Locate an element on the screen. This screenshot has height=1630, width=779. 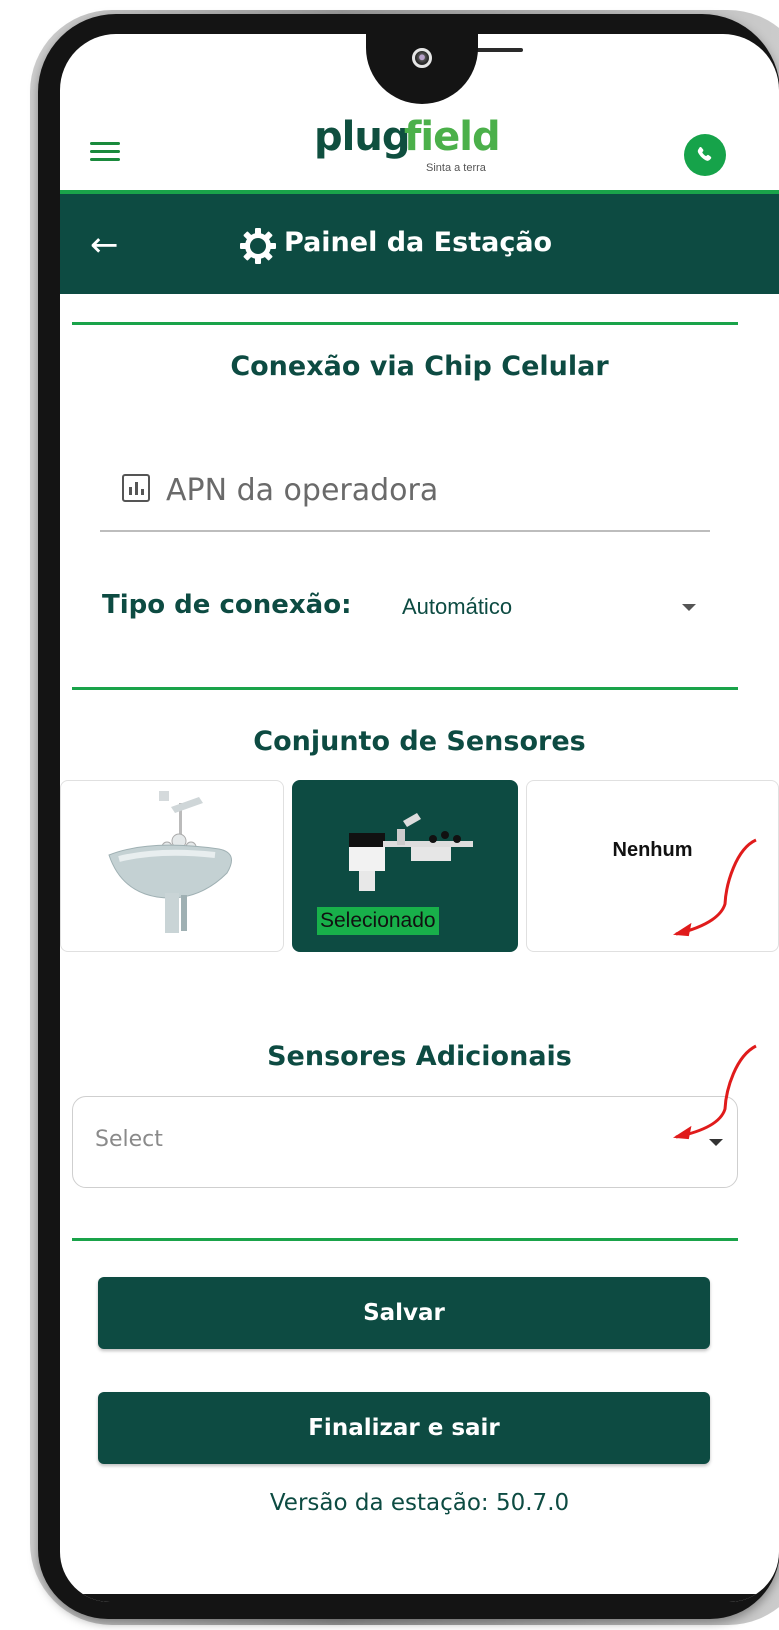
connection-type-select: Tipo de conexão: Automático is located at coordinates (407, 609).